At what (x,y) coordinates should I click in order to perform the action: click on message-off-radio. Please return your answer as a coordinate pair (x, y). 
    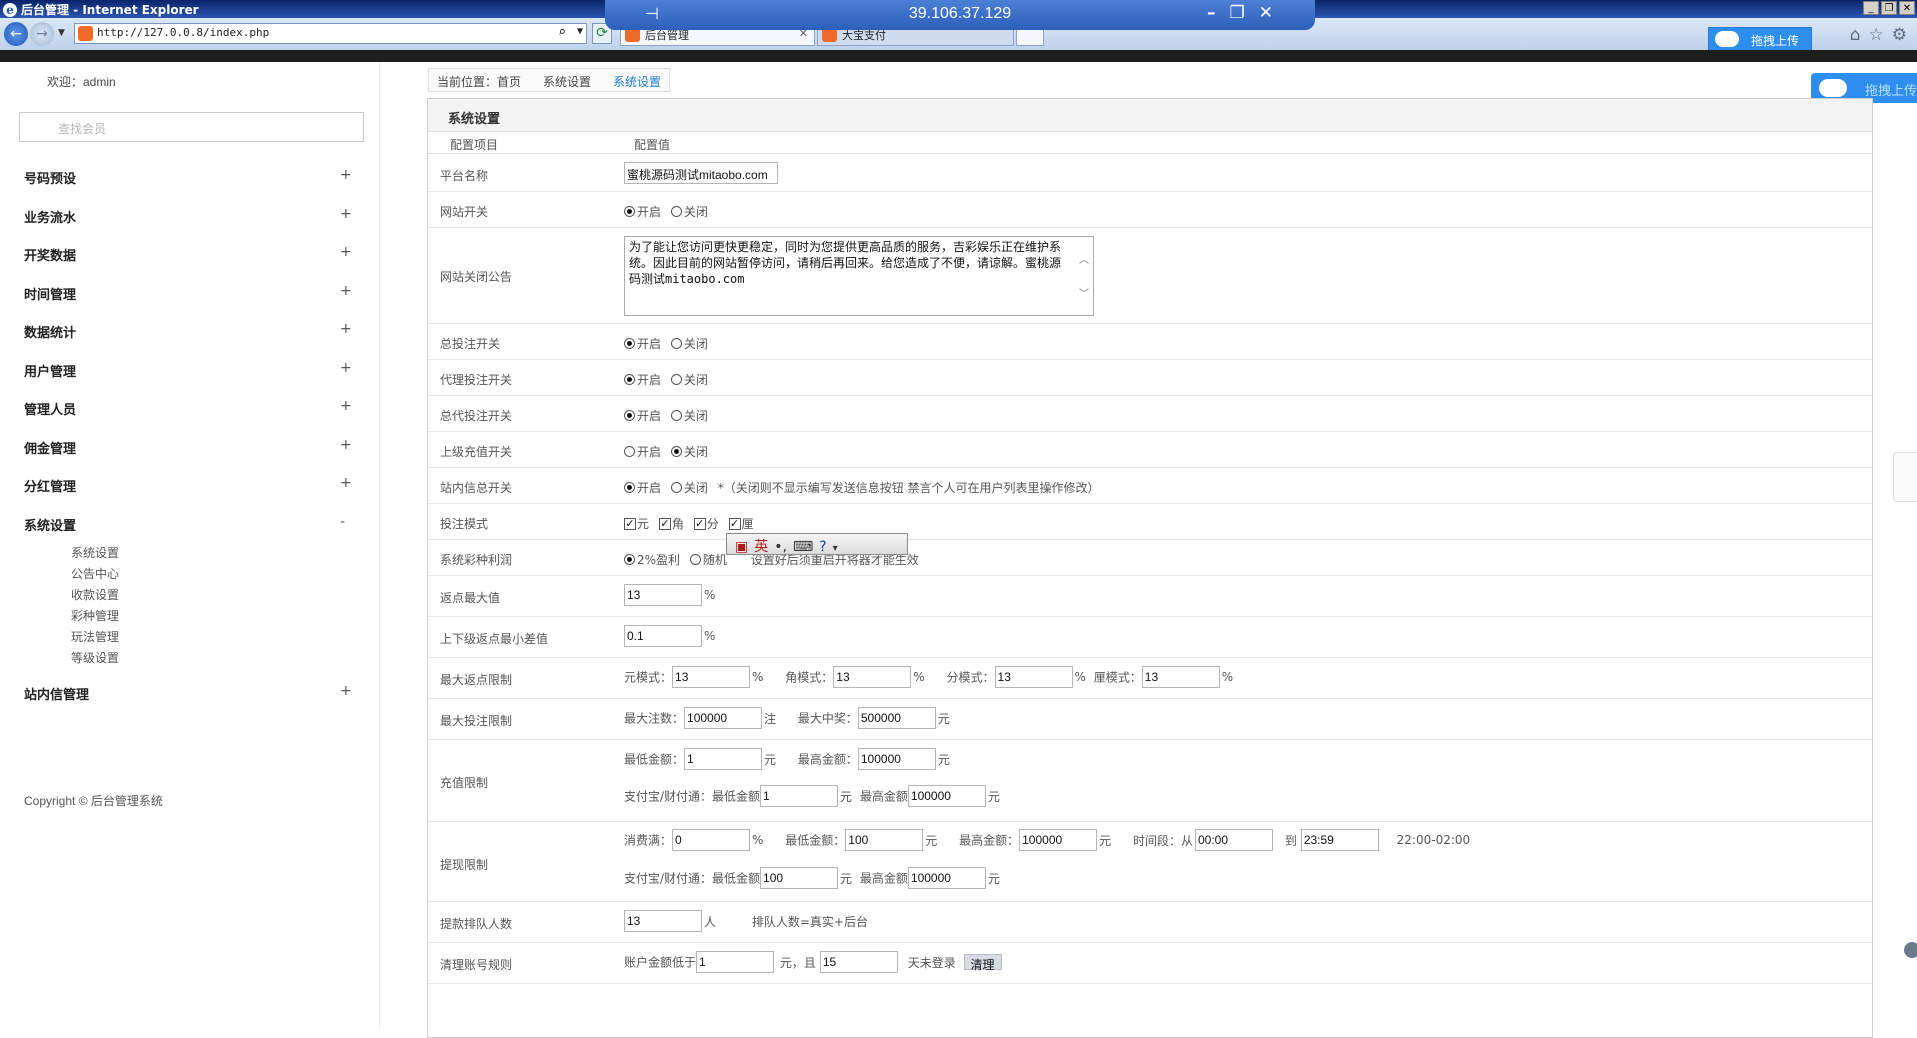
    Looking at the image, I should click on (676, 487).